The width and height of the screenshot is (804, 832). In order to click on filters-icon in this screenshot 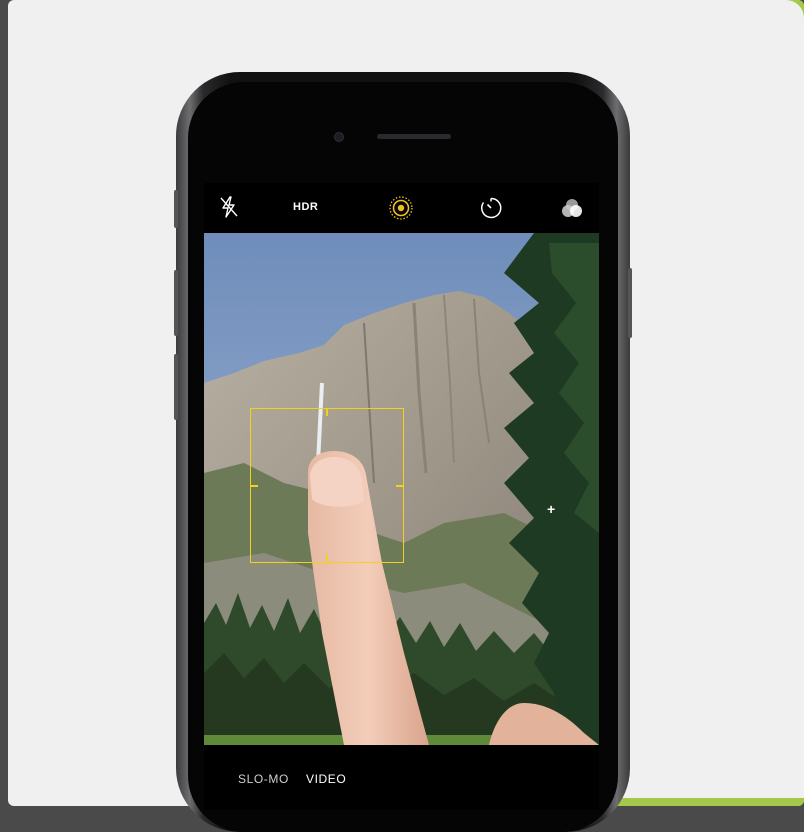, I will do `click(572, 211)`.